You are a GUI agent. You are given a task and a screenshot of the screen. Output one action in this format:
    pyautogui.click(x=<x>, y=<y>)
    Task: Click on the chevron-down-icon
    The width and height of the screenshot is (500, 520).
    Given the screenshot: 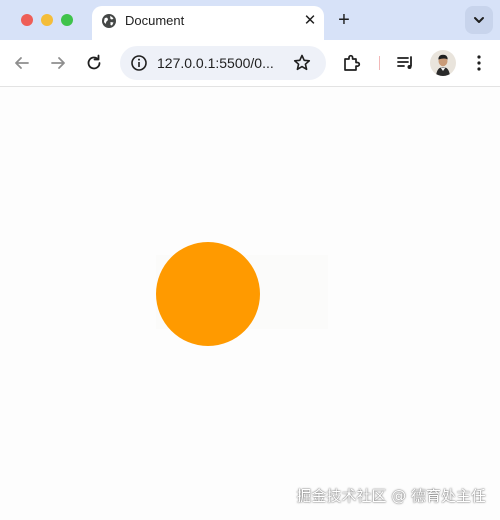 What is the action you would take?
    pyautogui.click(x=479, y=20)
    